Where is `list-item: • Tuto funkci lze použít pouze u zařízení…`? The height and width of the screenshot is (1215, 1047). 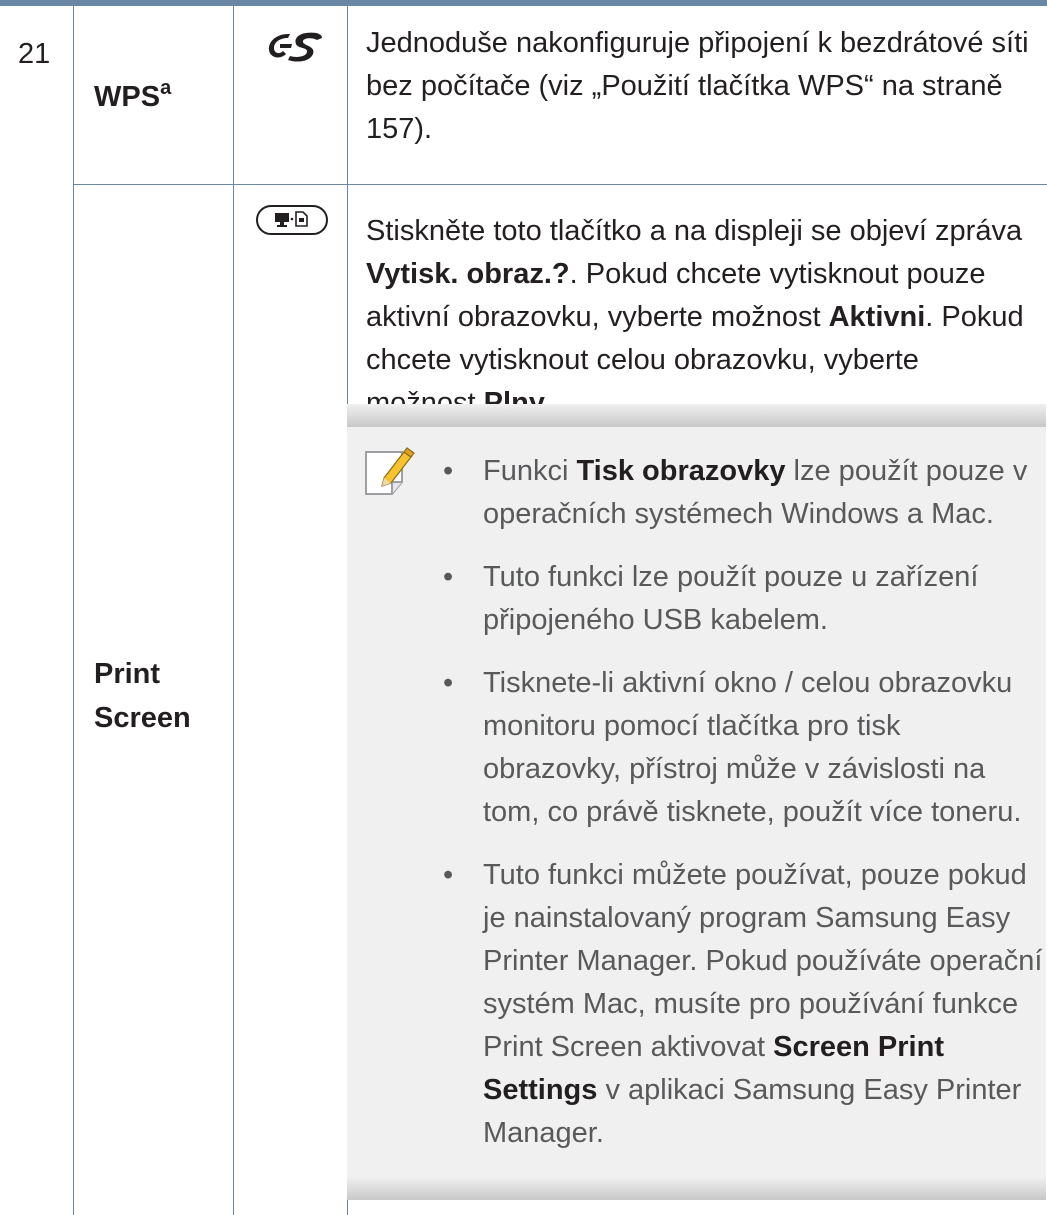
list-item: • Tuto funkci lze použít pouze u zařízení… is located at coordinates (743, 599).